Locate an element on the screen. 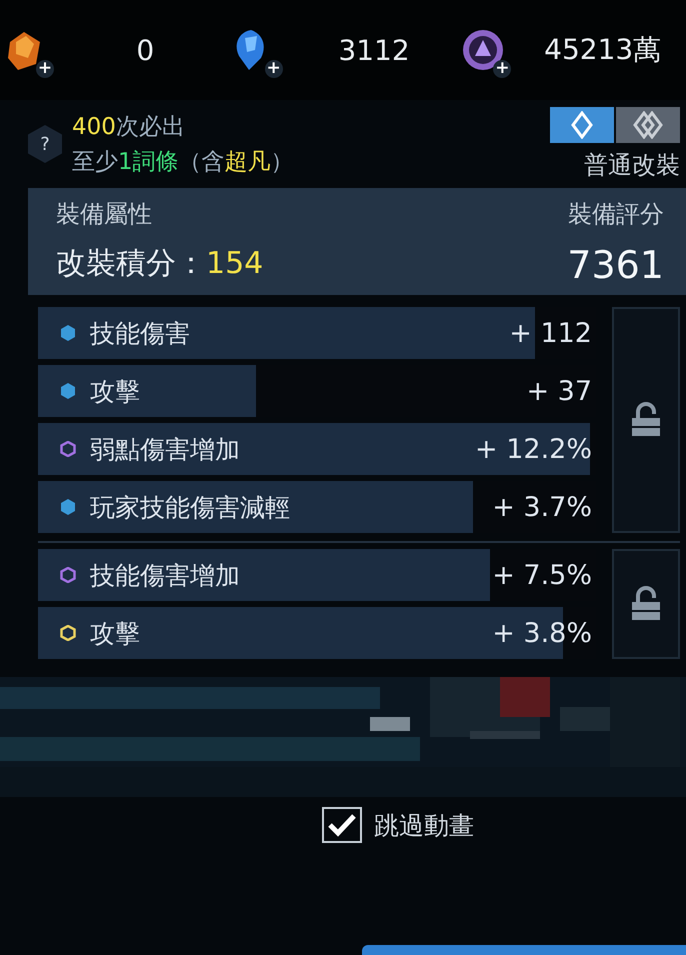 This screenshot has height=955, width=686. skip-checkbox is located at coordinates (342, 825).